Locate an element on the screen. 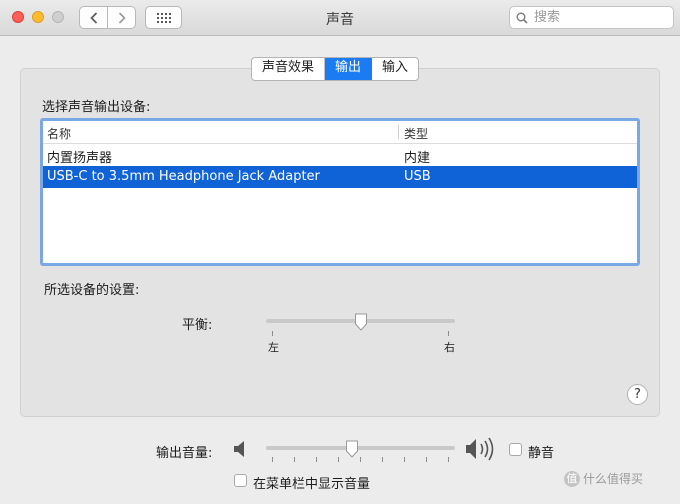 Image resolution: width=680 pixels, height=504 pixels. help-button: ? is located at coordinates (637, 394).